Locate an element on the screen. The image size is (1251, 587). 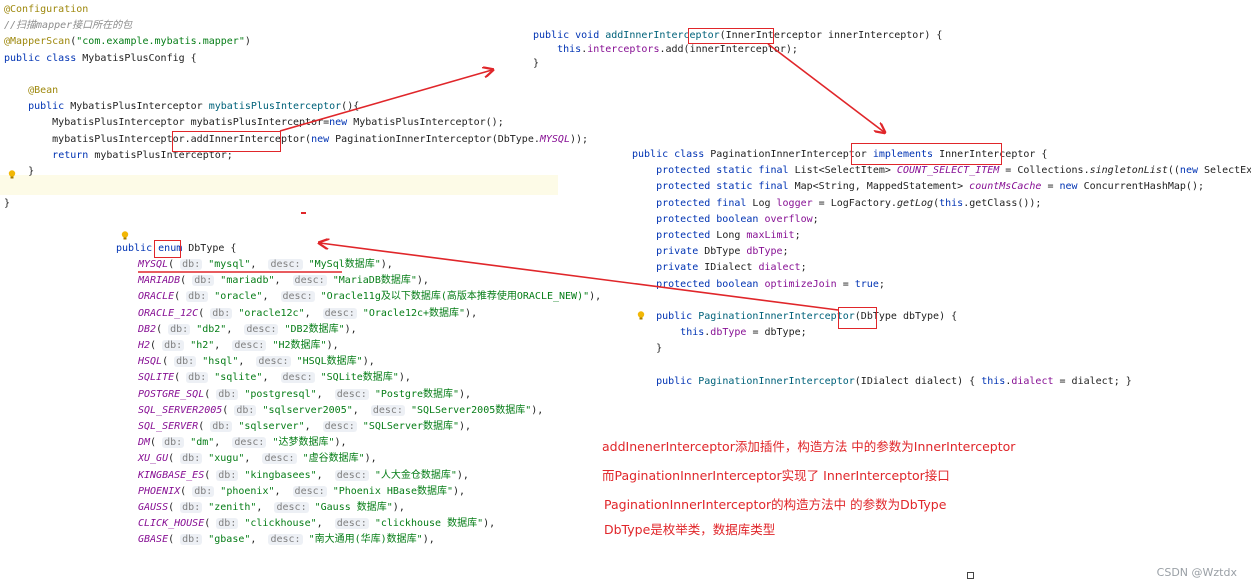
arrow-to-pagination-class is located at coordinates (825, 87).